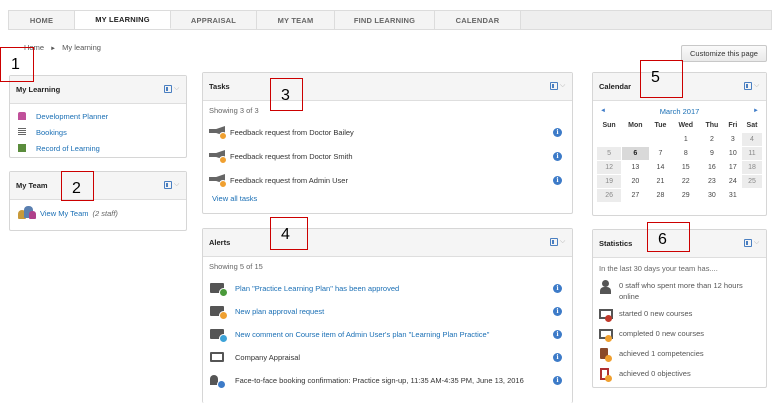  Describe the element at coordinates (387, 311) in the screenshot. I see `alert-row: New plan approval request i` at that location.